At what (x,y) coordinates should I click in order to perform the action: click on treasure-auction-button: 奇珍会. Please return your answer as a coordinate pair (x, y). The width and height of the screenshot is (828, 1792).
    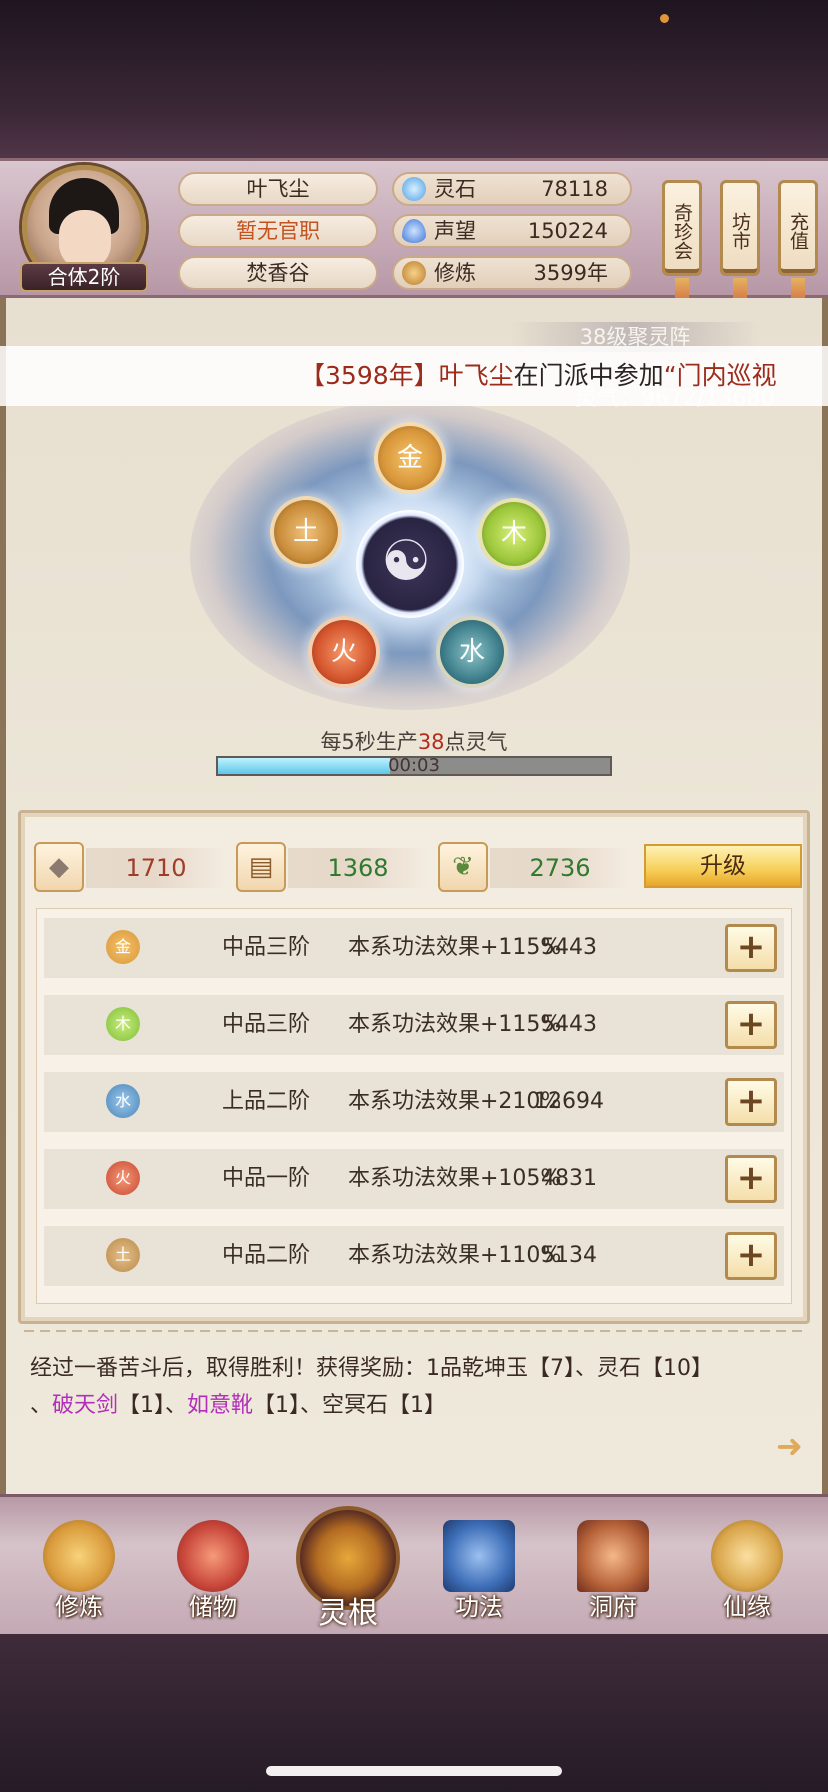
    Looking at the image, I should click on (682, 228).